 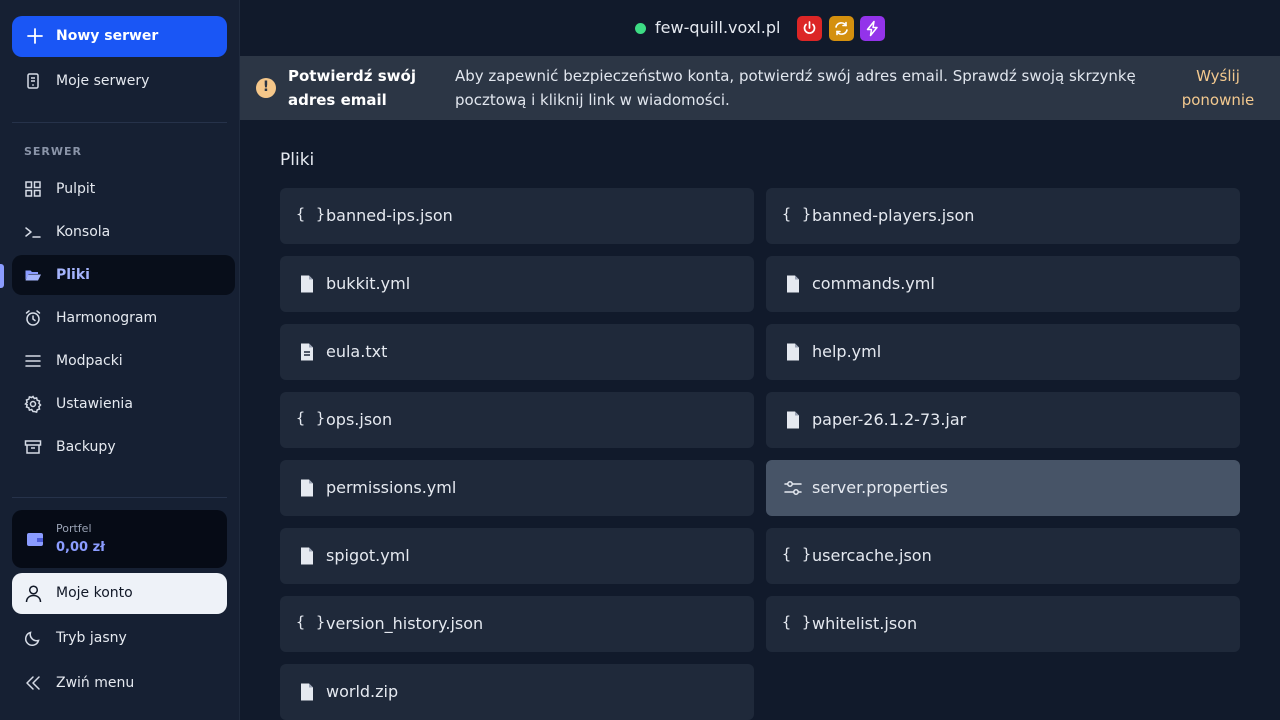 What do you see at coordinates (123, 447) in the screenshot?
I see `sidebar-item-backupy: Backupy` at bounding box center [123, 447].